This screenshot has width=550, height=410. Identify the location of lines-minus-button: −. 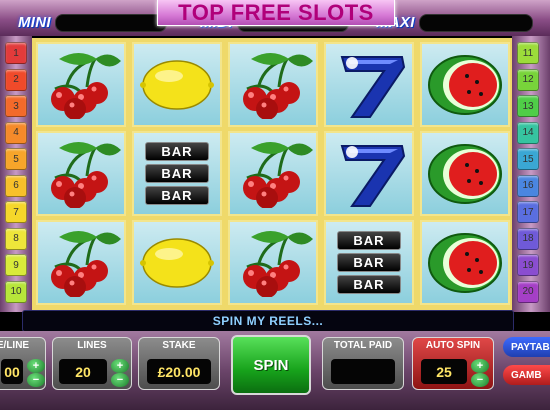
(120, 380).